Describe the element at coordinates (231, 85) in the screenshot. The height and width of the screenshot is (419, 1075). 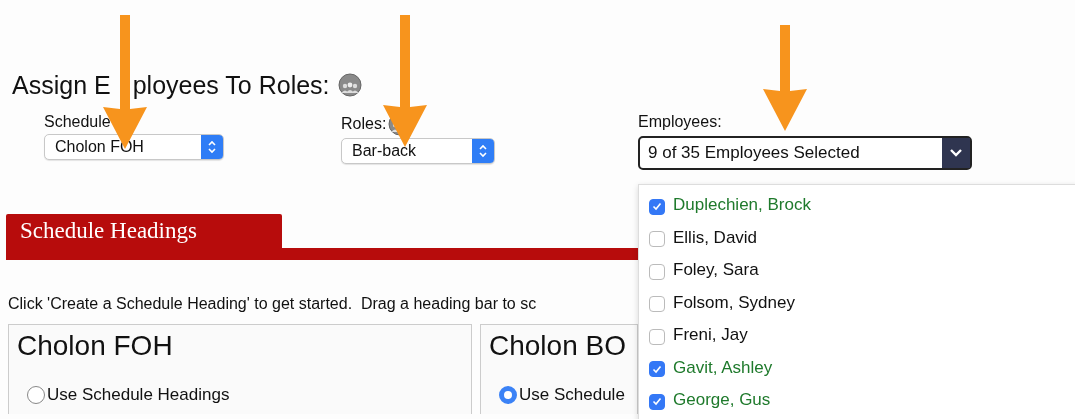
I see `page-title: ployees To Roles:` at that location.